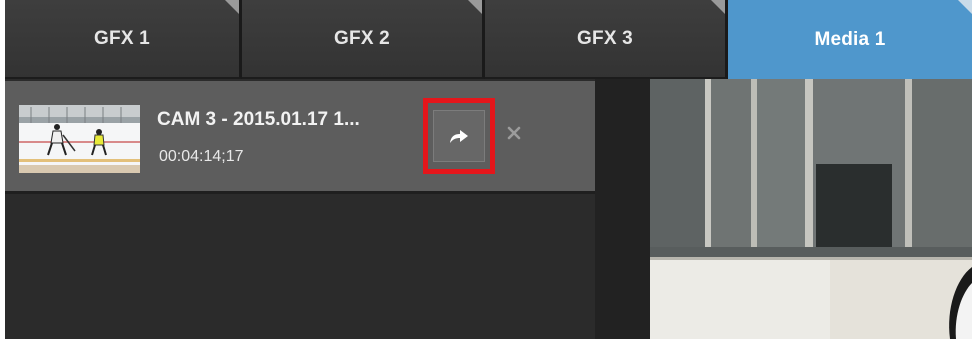 This screenshot has height=339, width=972. Describe the element at coordinates (622, 209) in the screenshot. I see `panel-divider` at that location.